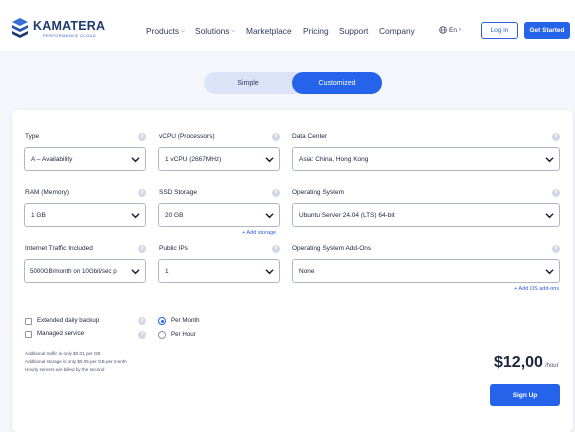  What do you see at coordinates (536, 289) in the screenshot?
I see `add-os-addons-link: + Add OS add-ons` at bounding box center [536, 289].